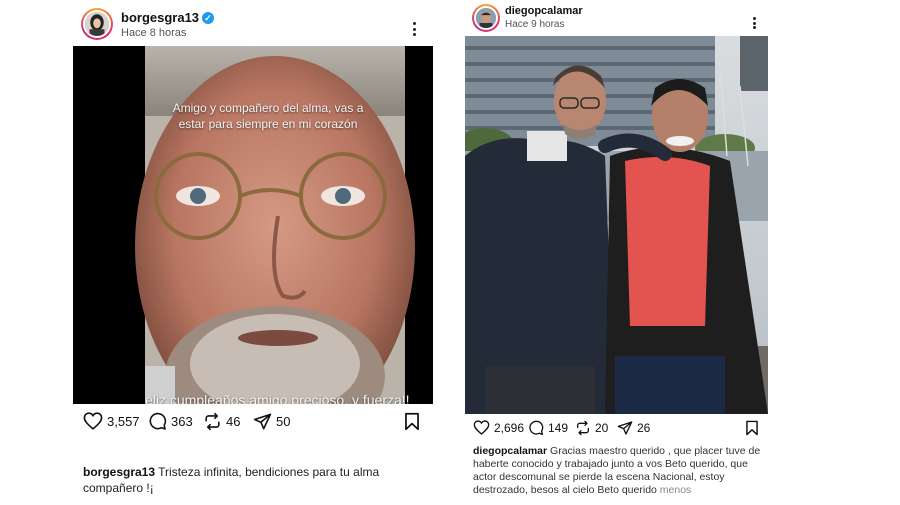 The image size is (900, 505). What do you see at coordinates (233, 421) in the screenshot?
I see `repost-count: 46` at bounding box center [233, 421].